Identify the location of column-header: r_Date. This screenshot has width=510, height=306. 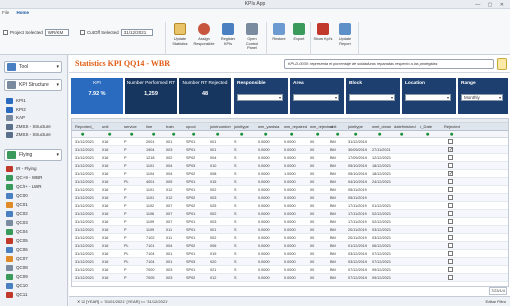
(426, 127).